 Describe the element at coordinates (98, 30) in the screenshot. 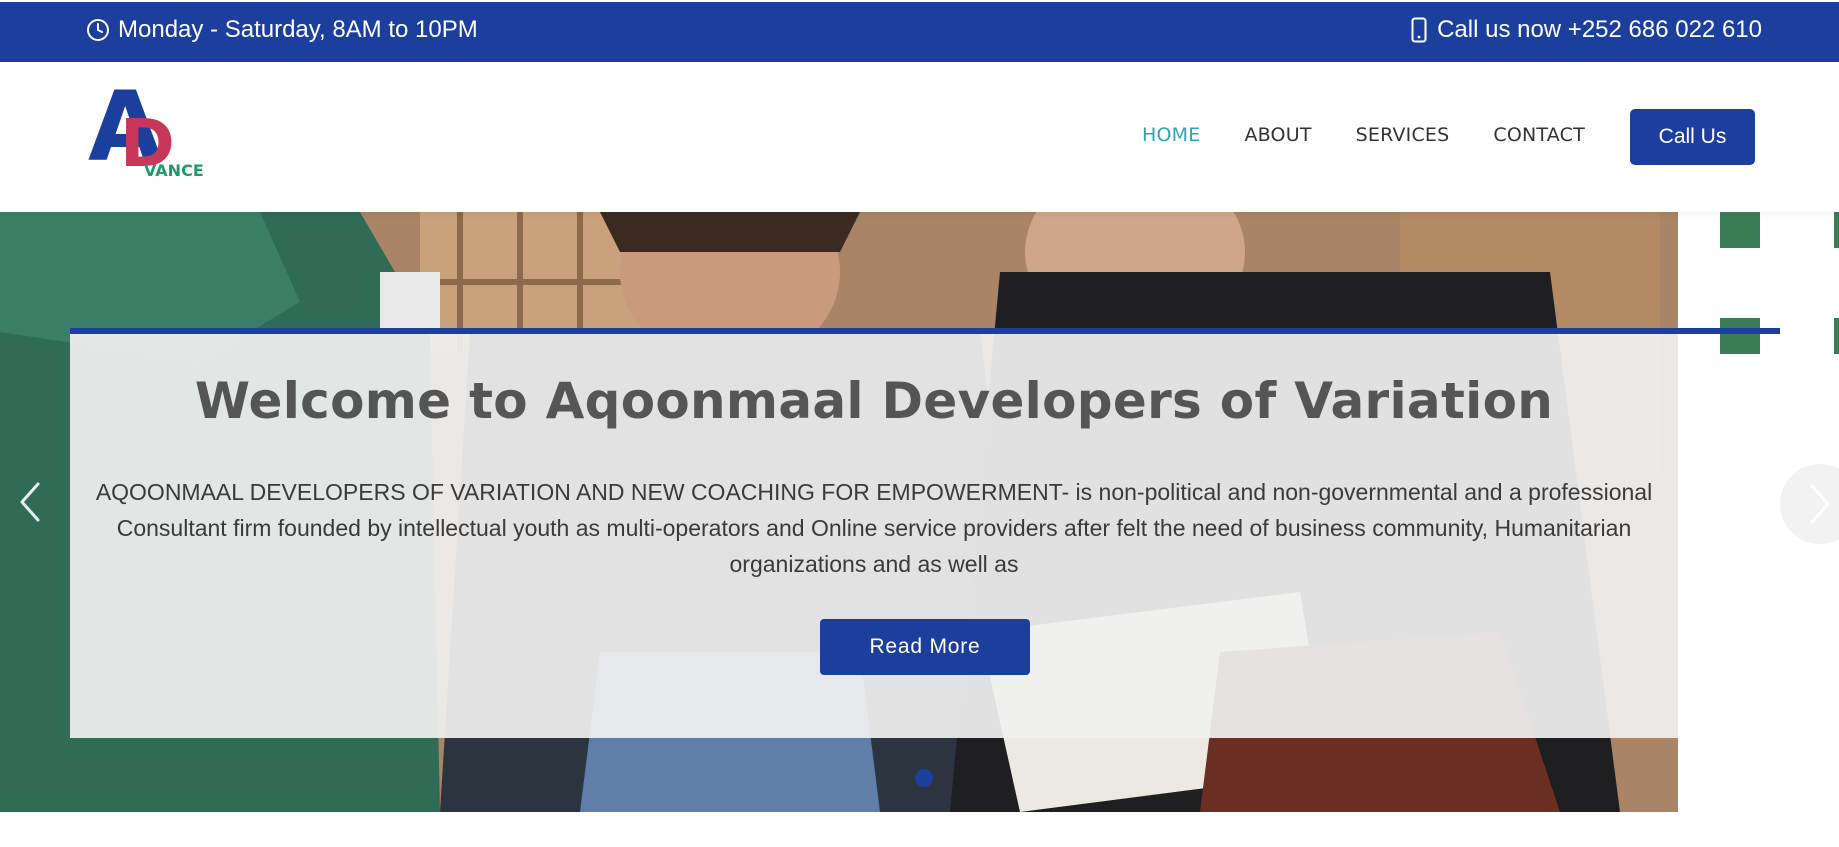

I see `clock-icon` at that location.